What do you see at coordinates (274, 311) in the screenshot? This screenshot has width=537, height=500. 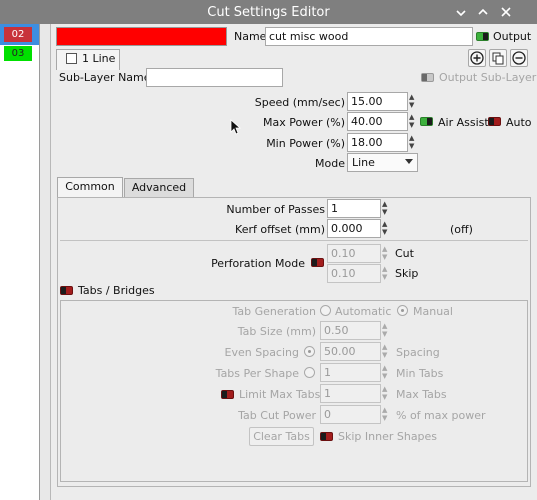 I see `tab-generation-label: Tab Generation` at bounding box center [274, 311].